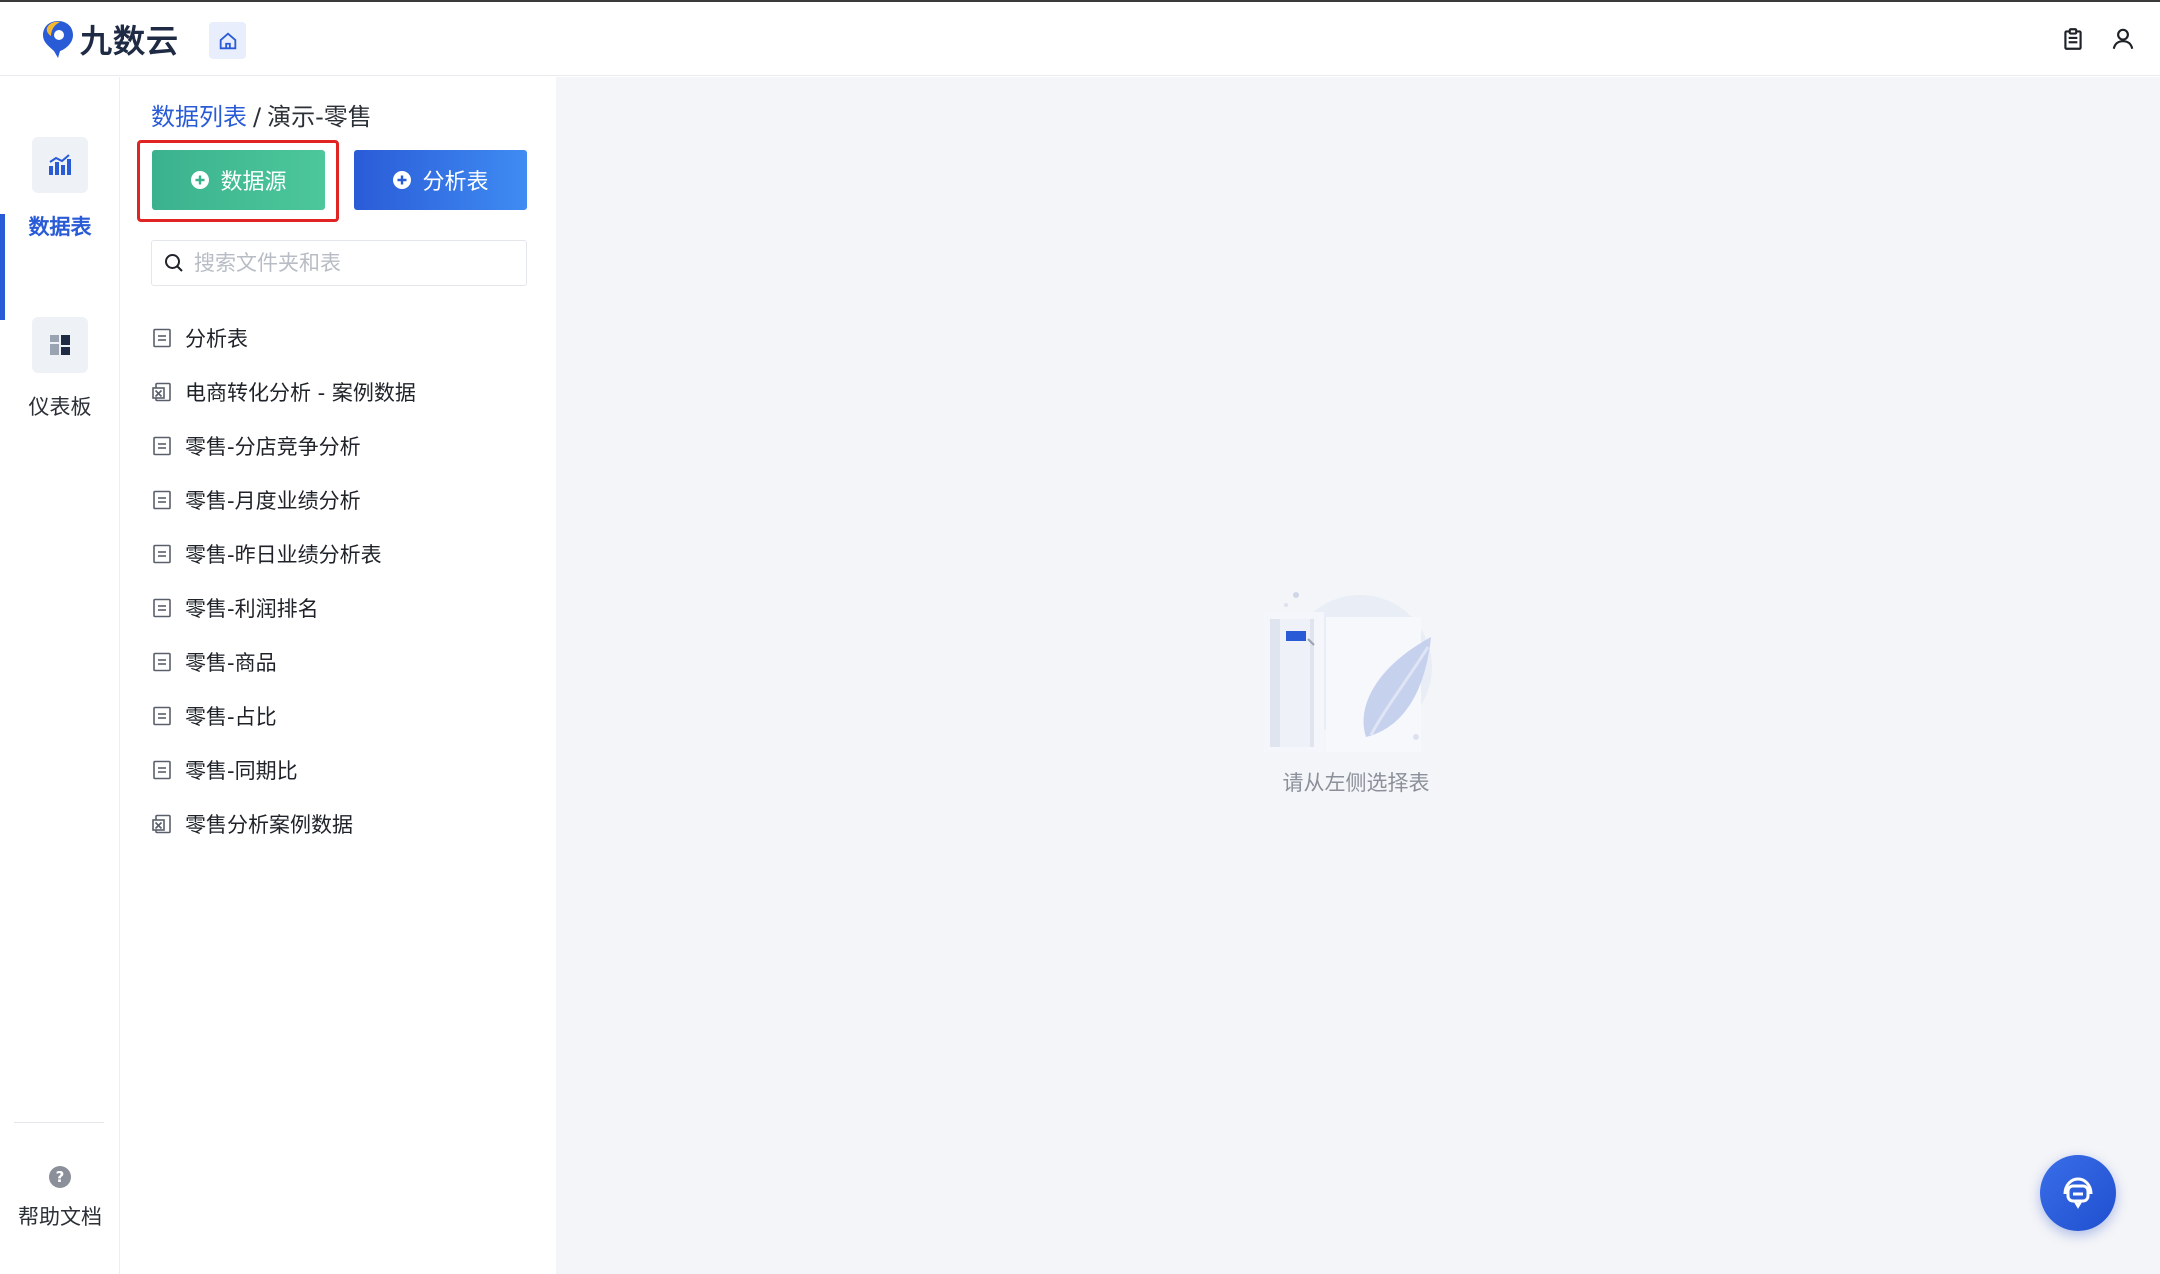 This screenshot has width=2160, height=1274. I want to click on file-list-item: 零售-占比, so click(341, 716).